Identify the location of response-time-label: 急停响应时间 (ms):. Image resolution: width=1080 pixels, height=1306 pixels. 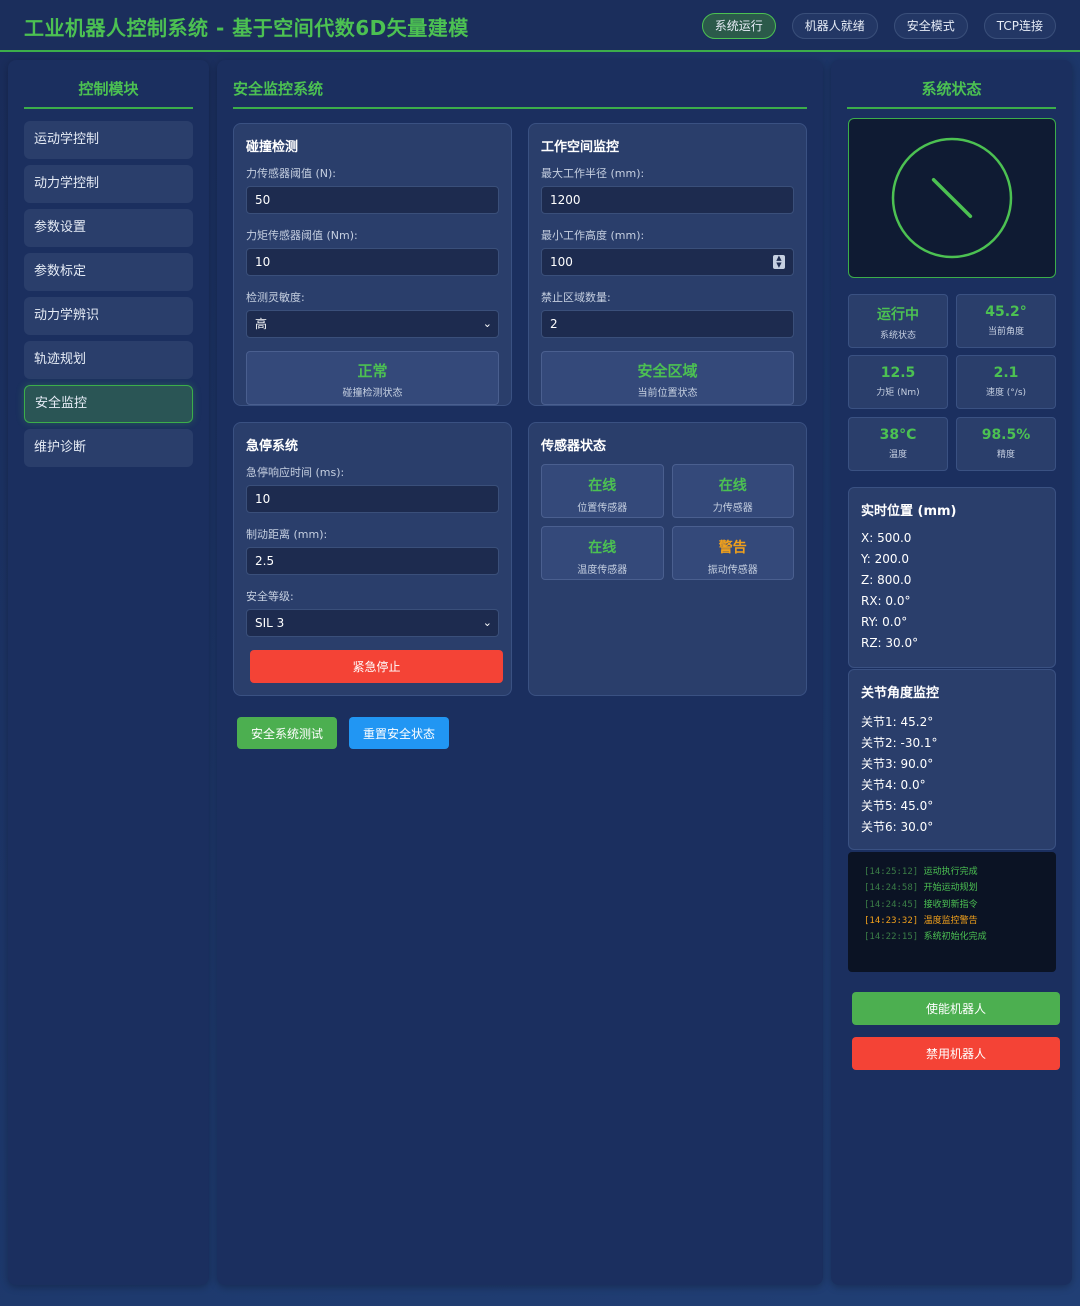
(295, 472).